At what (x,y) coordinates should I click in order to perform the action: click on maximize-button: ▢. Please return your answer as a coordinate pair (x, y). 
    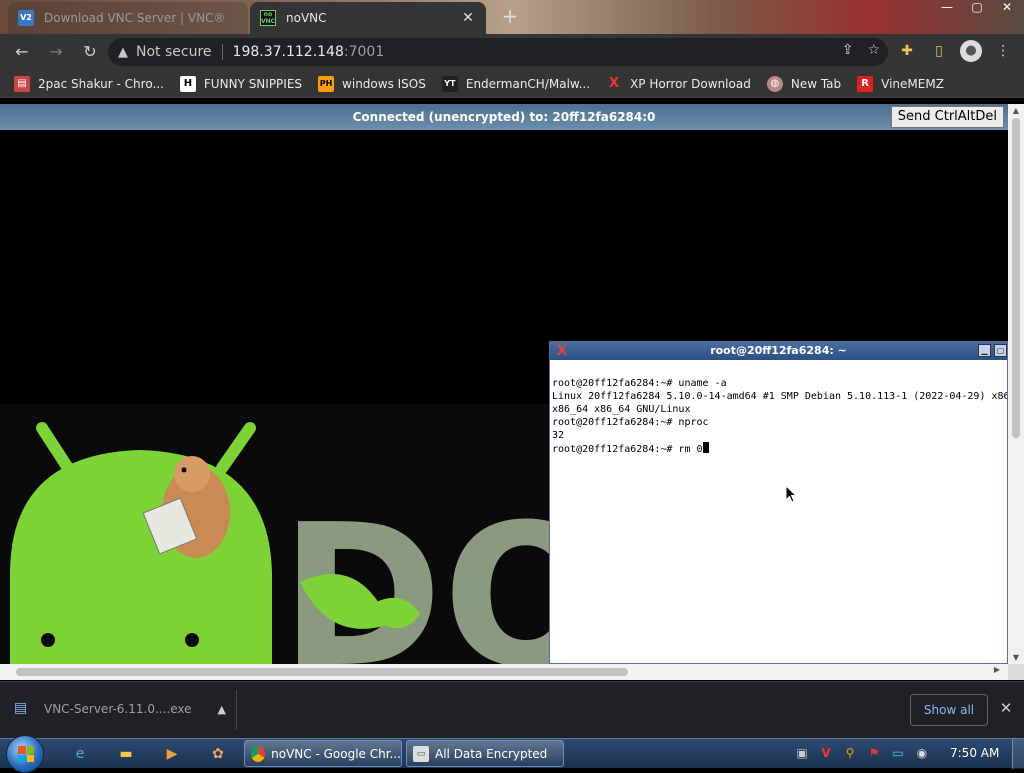
    Looking at the image, I should click on (977, 9).